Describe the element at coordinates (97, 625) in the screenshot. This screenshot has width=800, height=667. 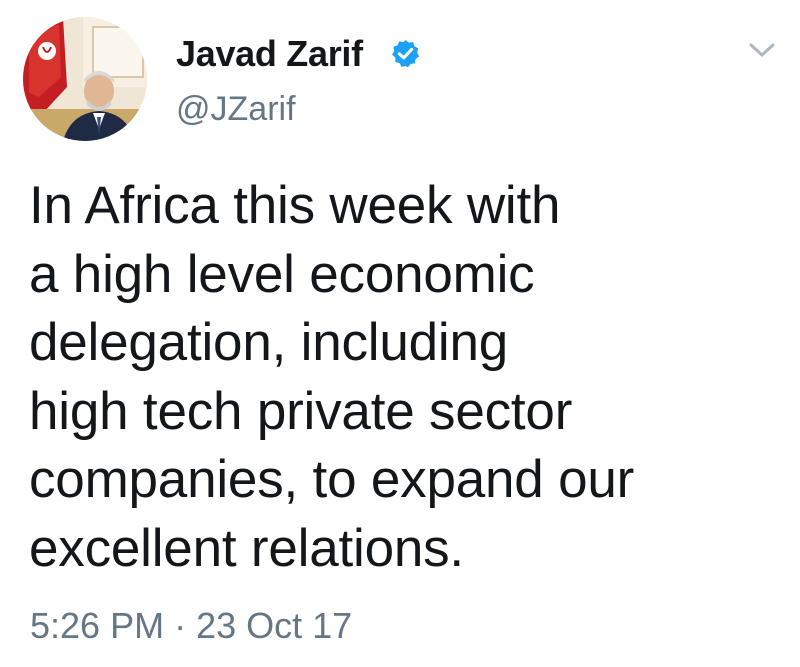
I see `tweet-time: 5:26 PM` at that location.